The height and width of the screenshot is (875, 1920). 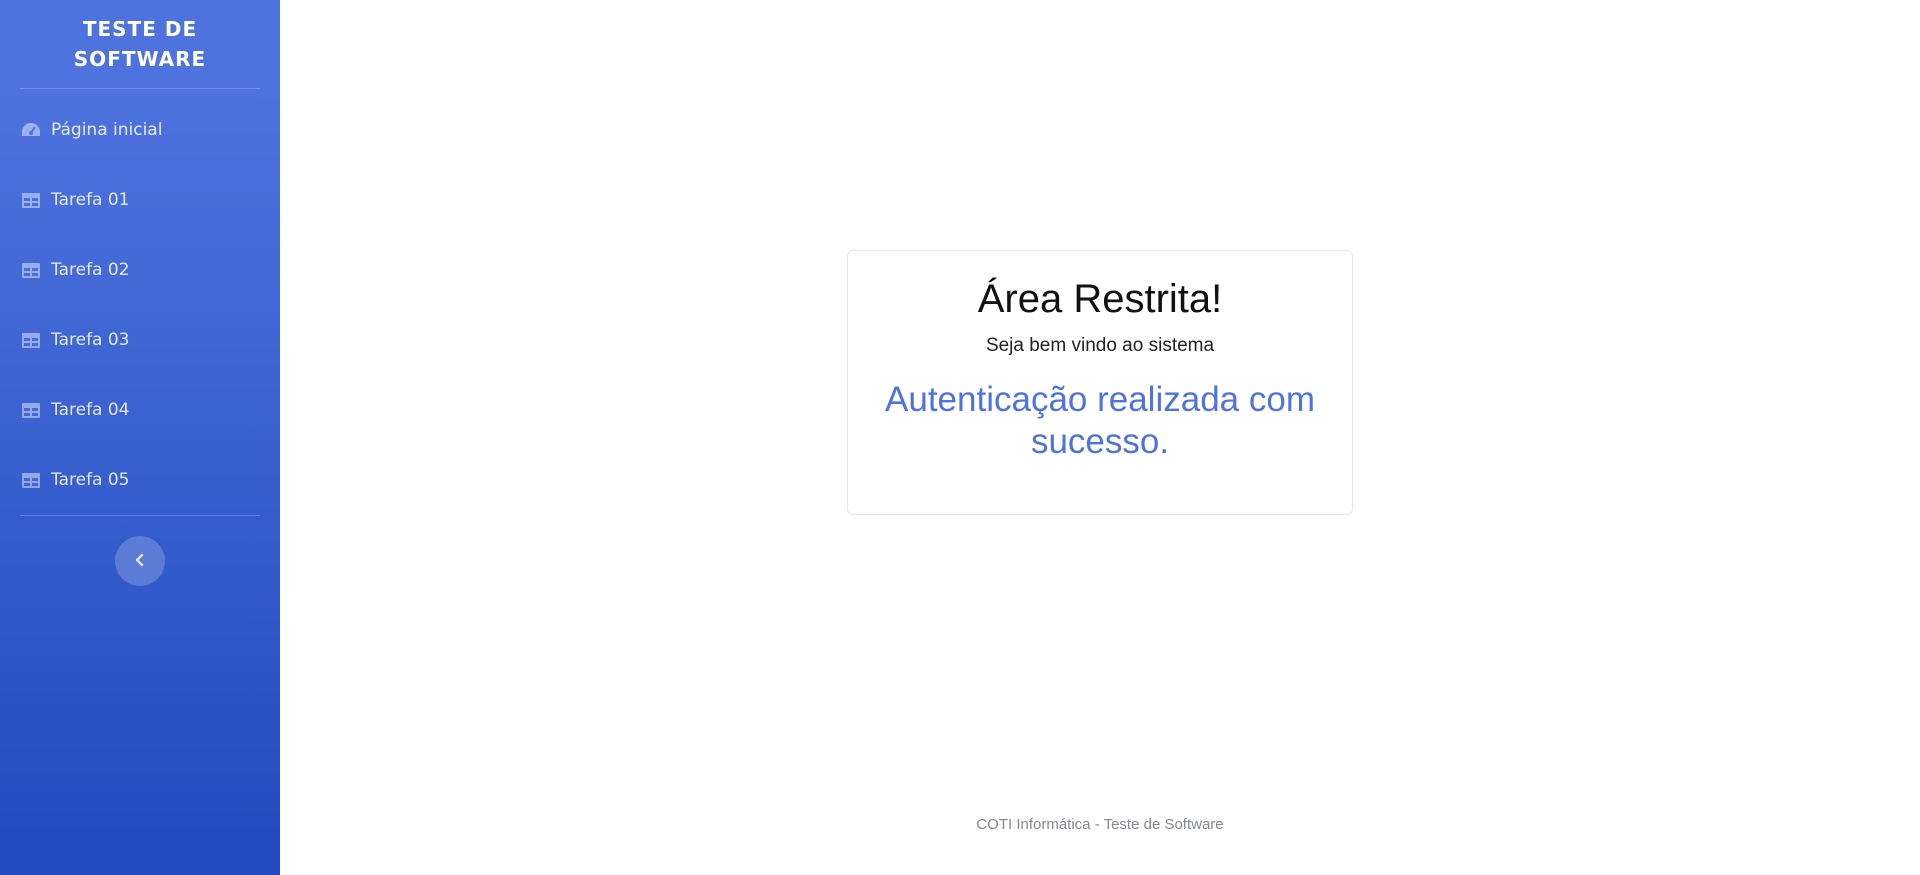 I want to click on sidebar-item-tarefa-03: Tarefa 03, so click(x=140, y=340).